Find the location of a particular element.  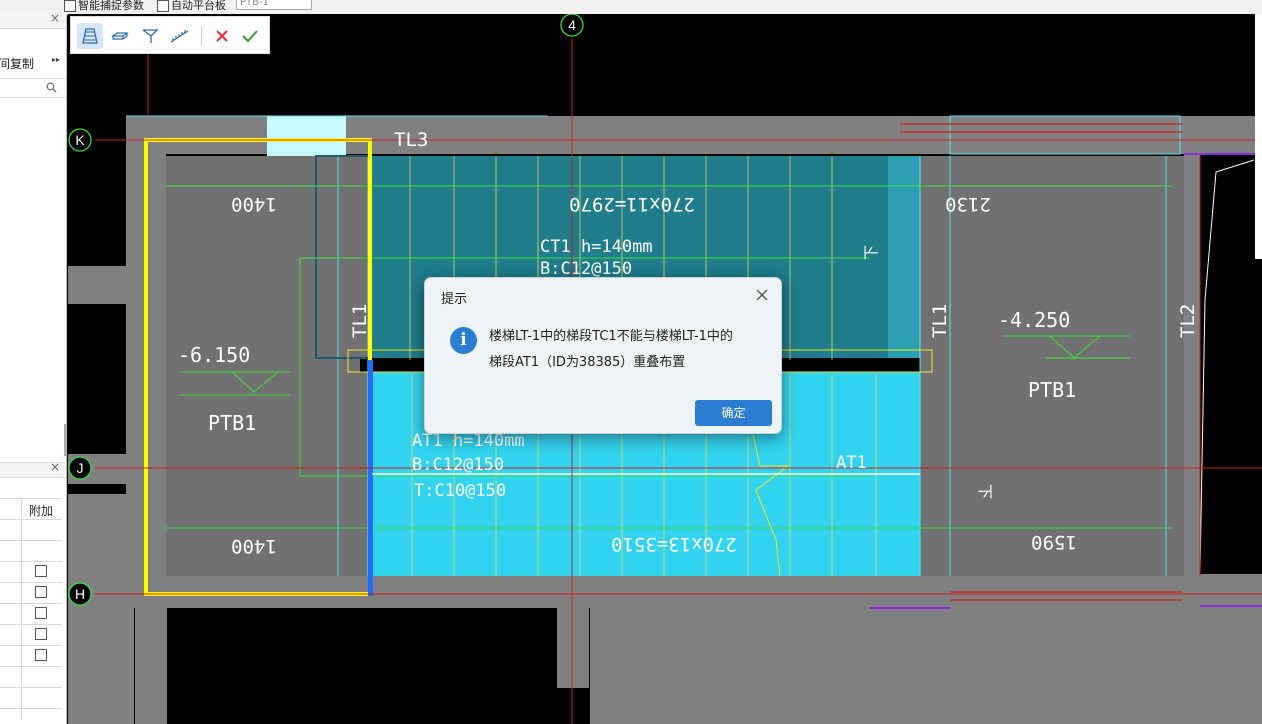

panel2-close-icon: × is located at coordinates (55, 467).